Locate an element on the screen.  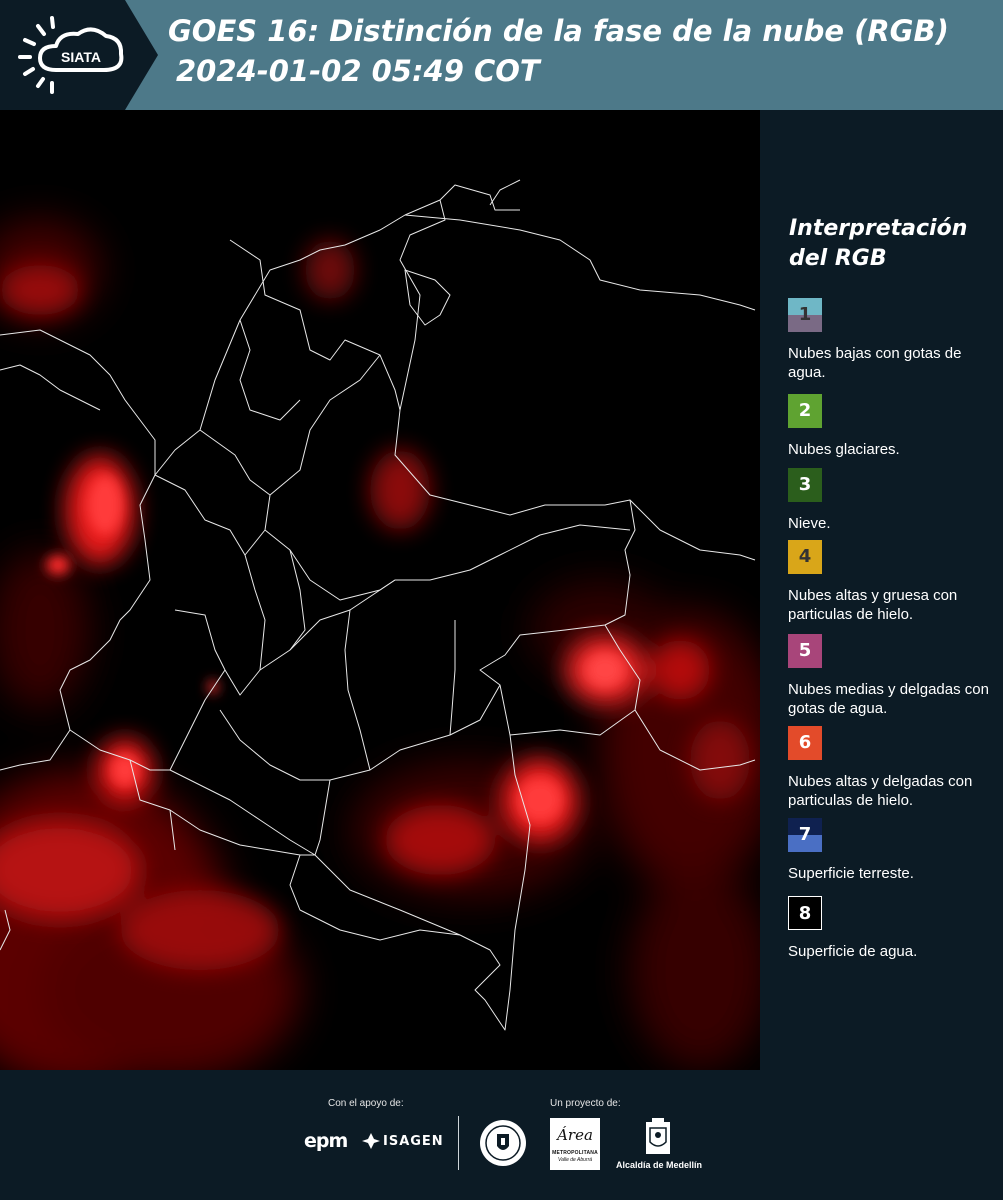
legend-number: 4 is located at coordinates (805, 556).